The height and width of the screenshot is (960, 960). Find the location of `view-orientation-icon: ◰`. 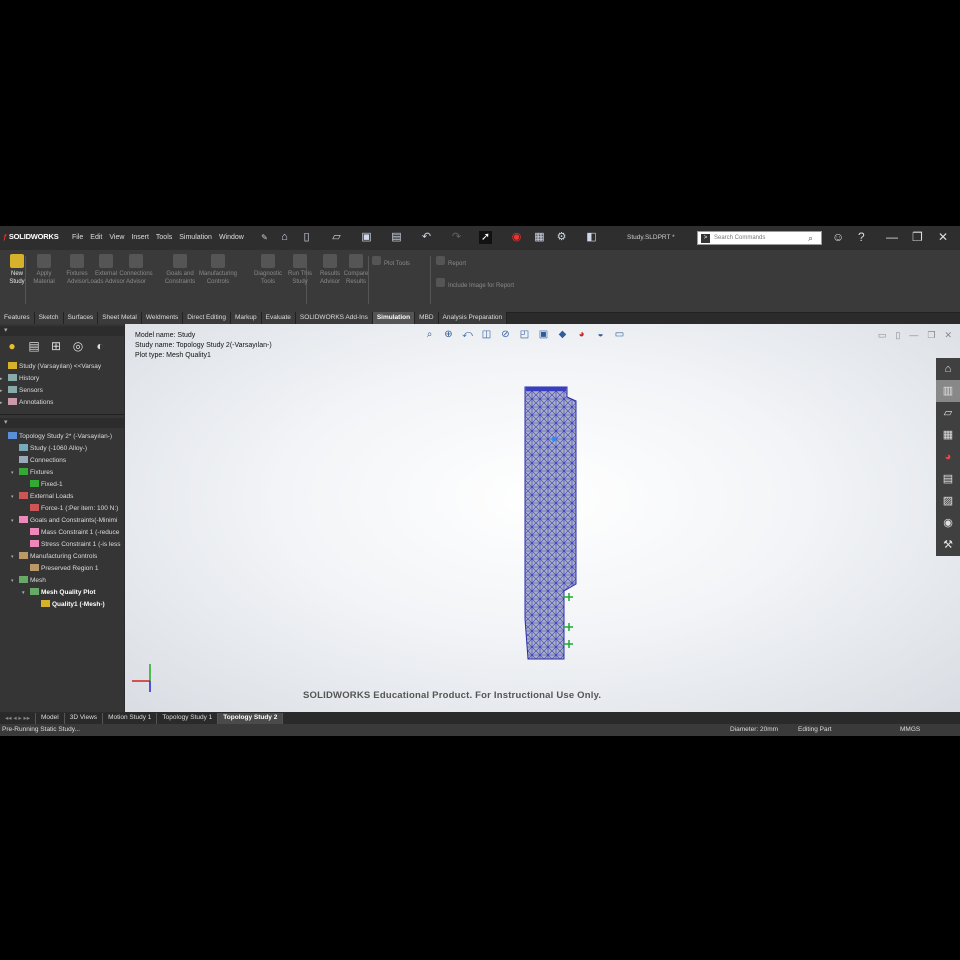

view-orientation-icon: ◰ is located at coordinates (524, 335).